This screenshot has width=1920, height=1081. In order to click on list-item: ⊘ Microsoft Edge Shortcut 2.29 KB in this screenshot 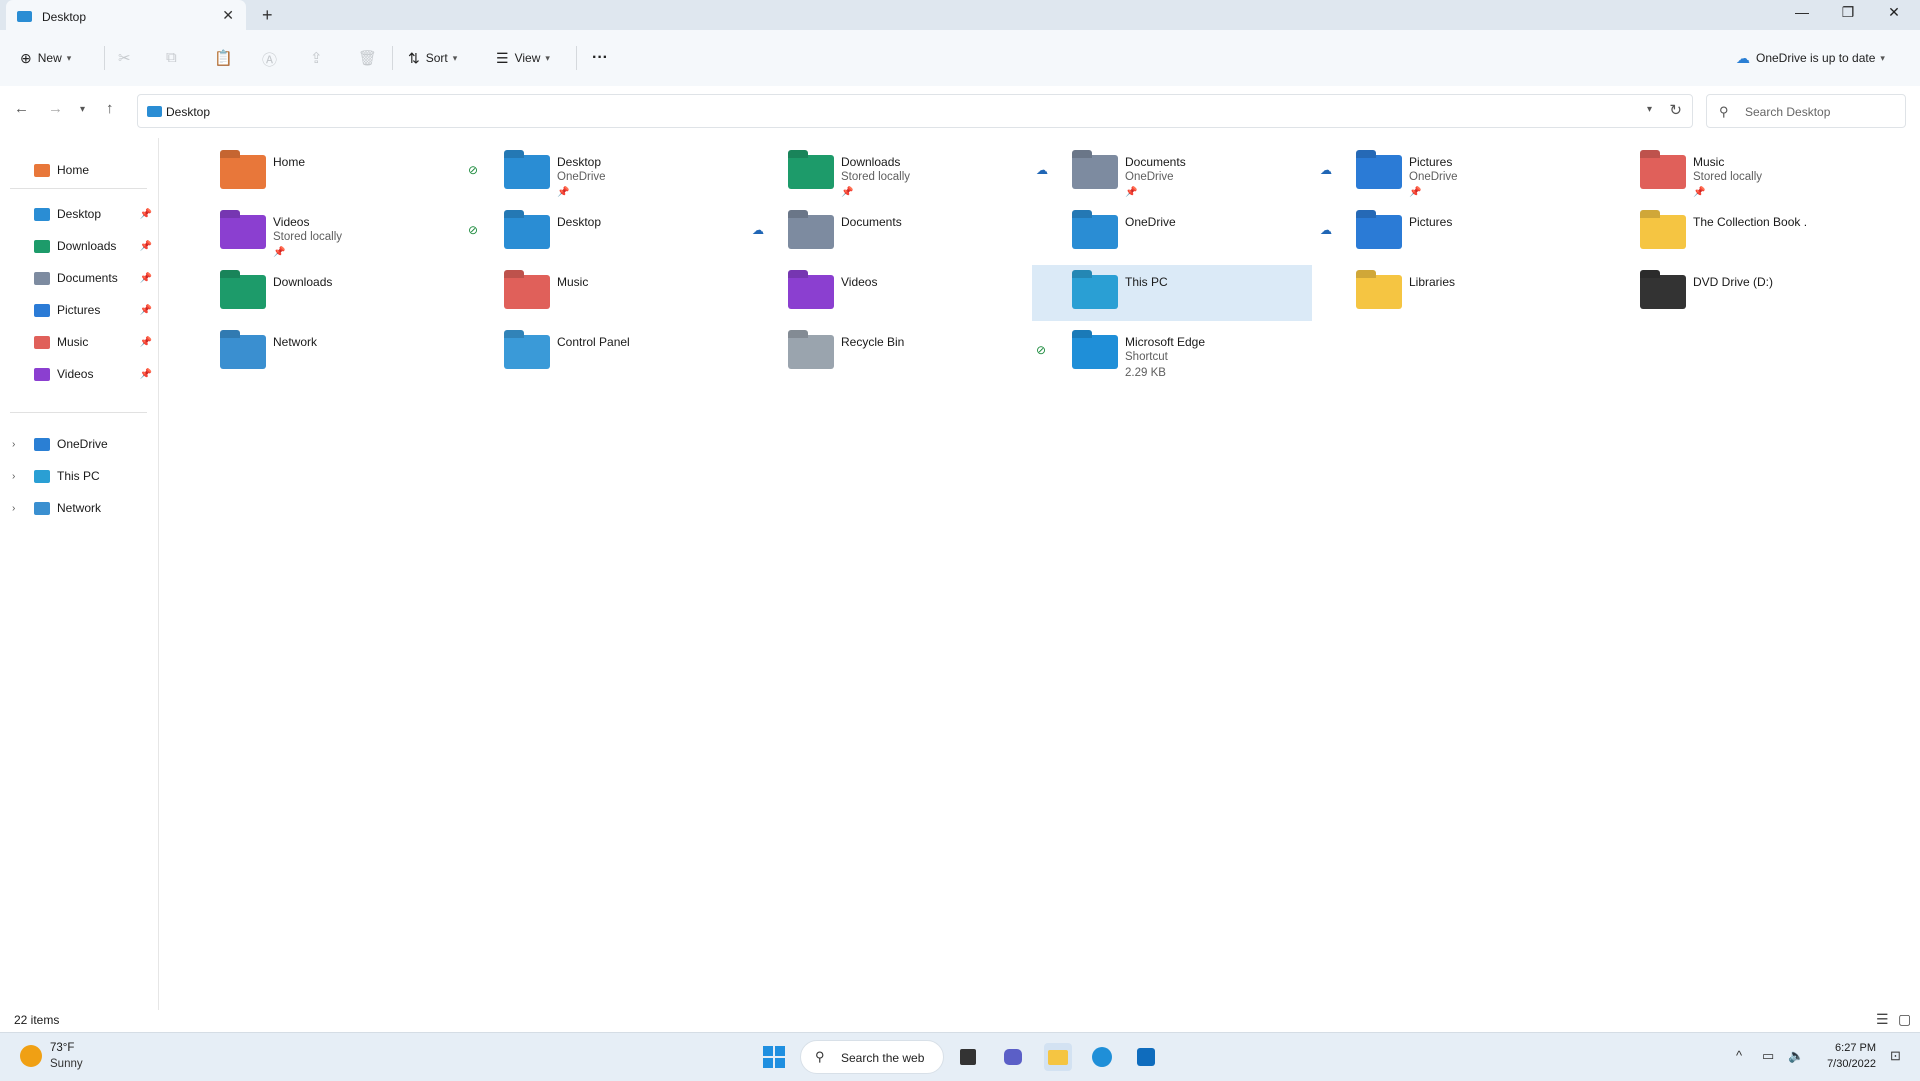, I will do `click(1172, 353)`.